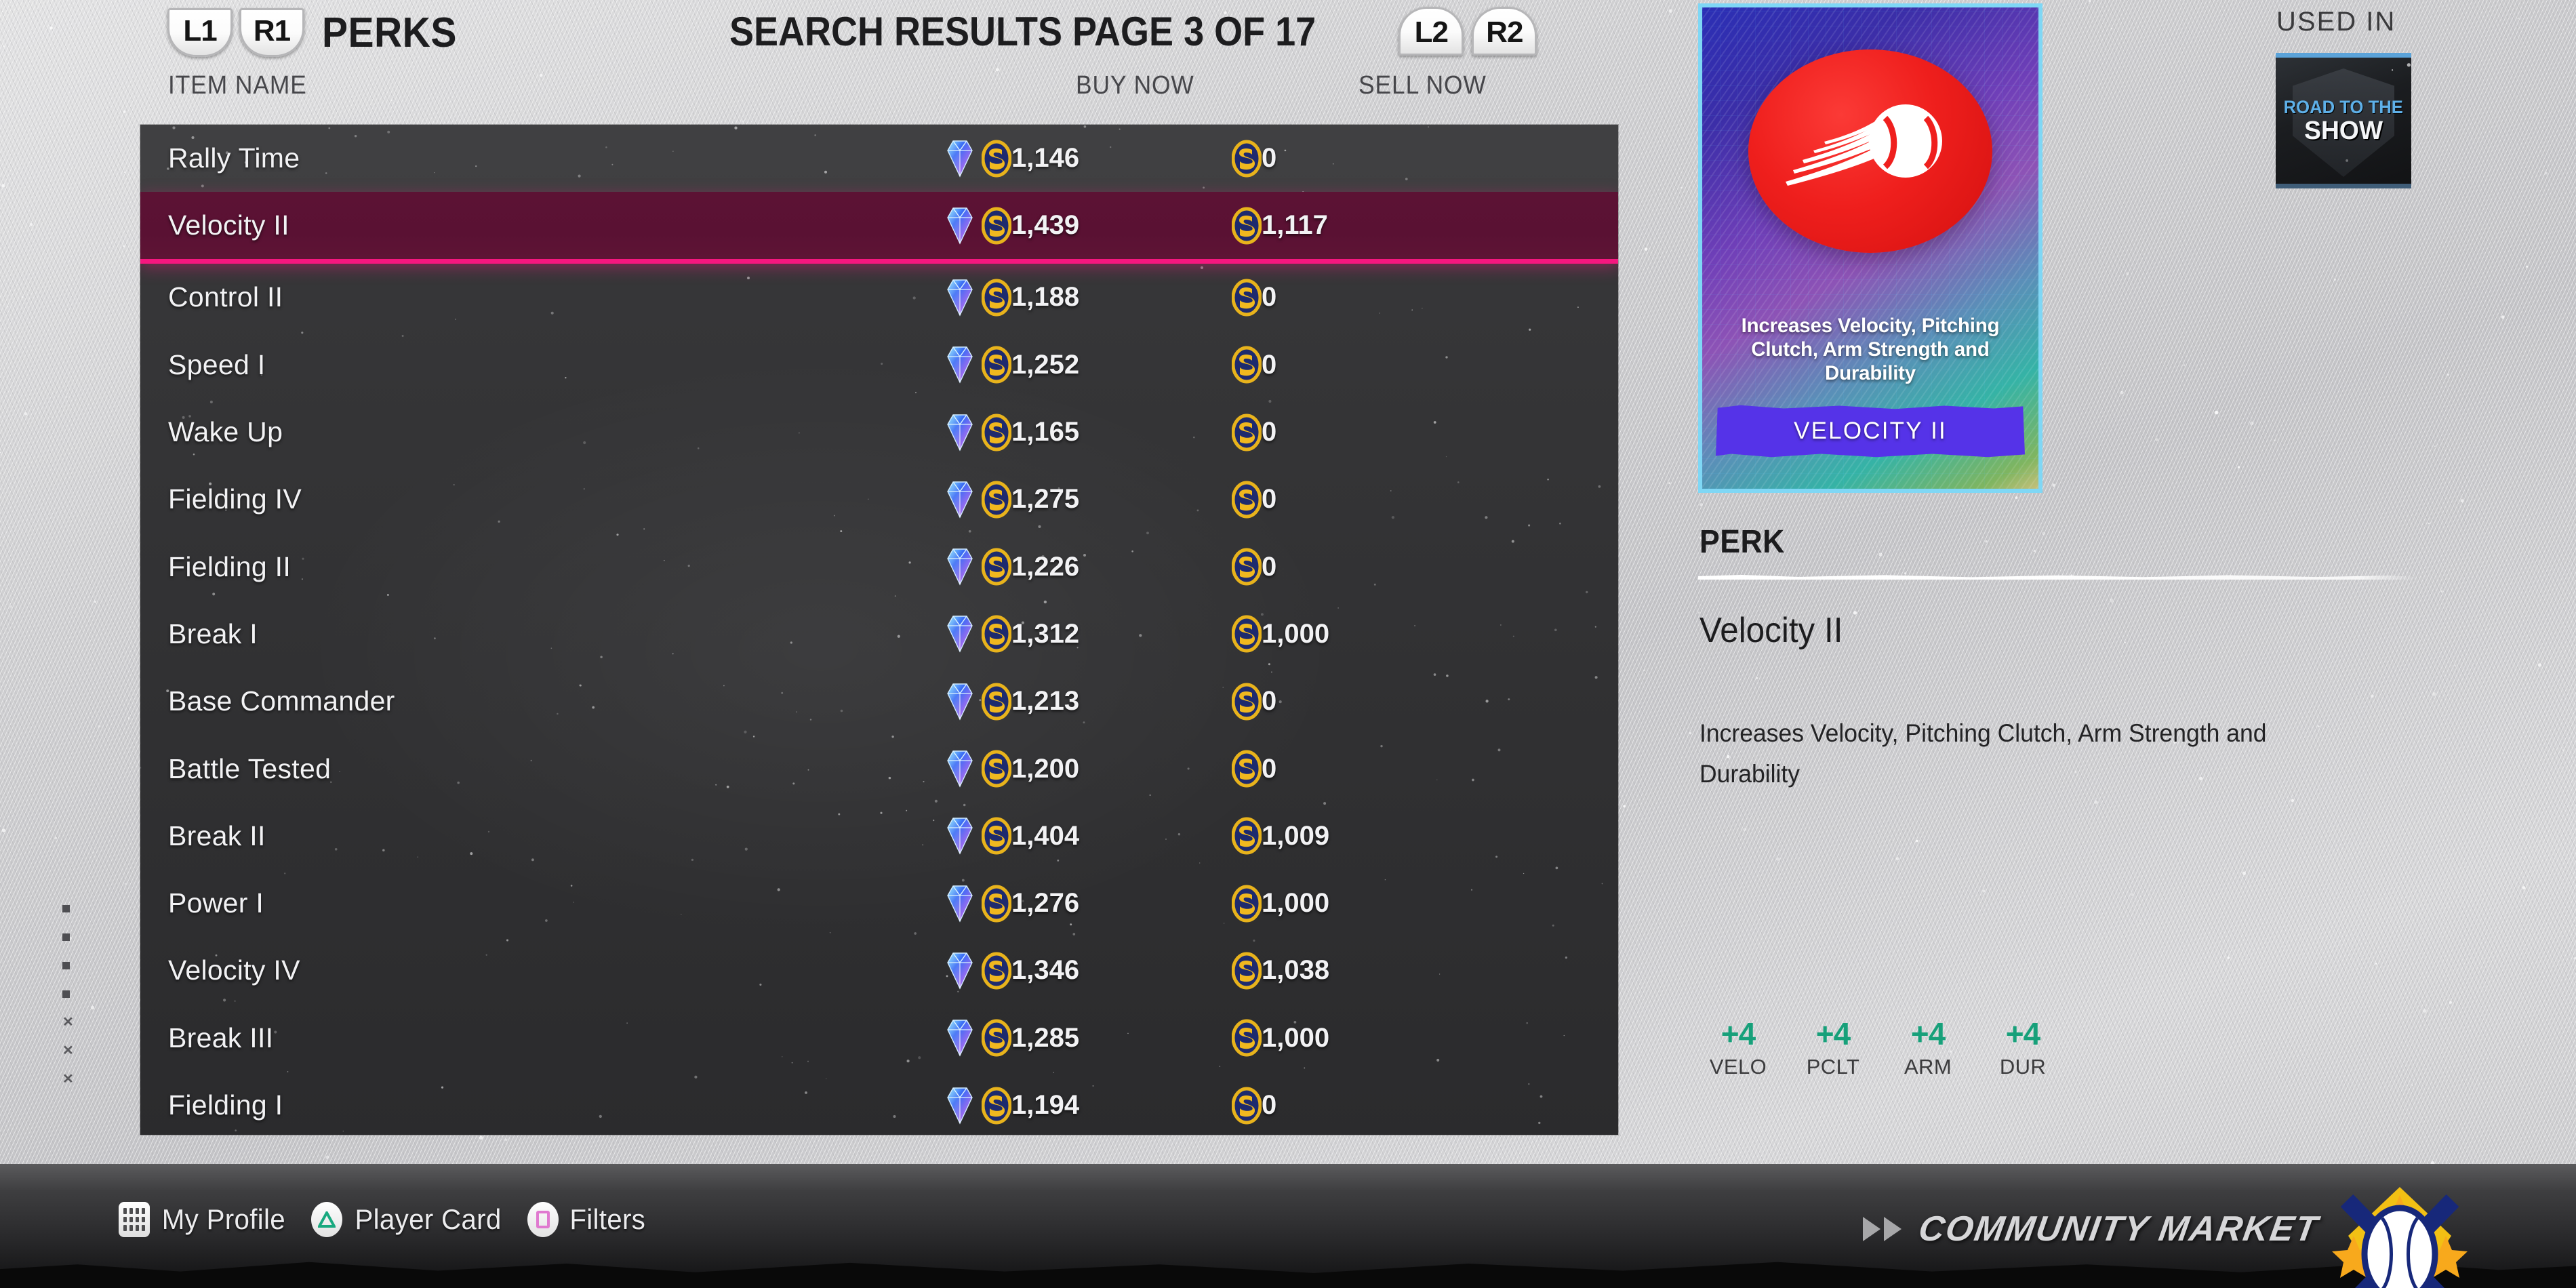 The image size is (2576, 1288). What do you see at coordinates (317, 32) in the screenshot?
I see `perks-header-group: L1 R1 PERKS` at bounding box center [317, 32].